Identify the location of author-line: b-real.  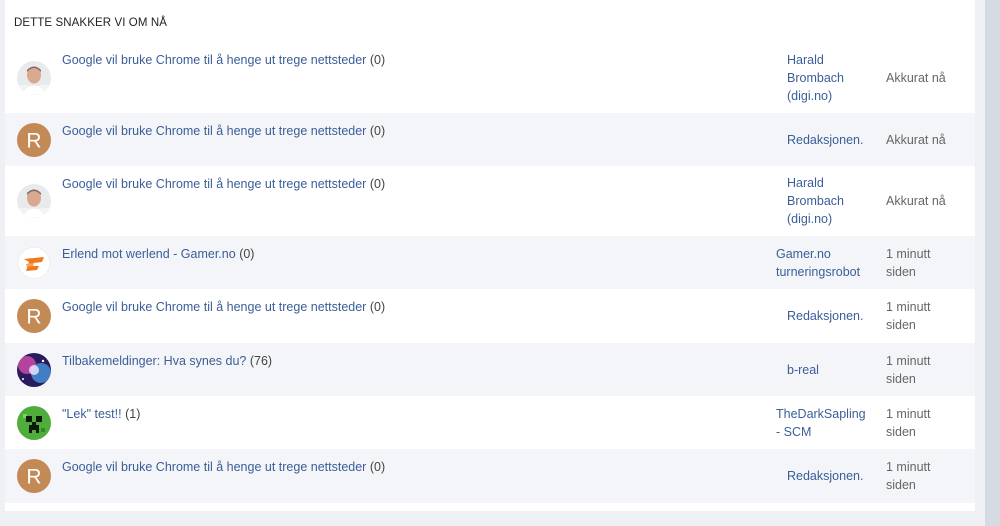
(803, 370).